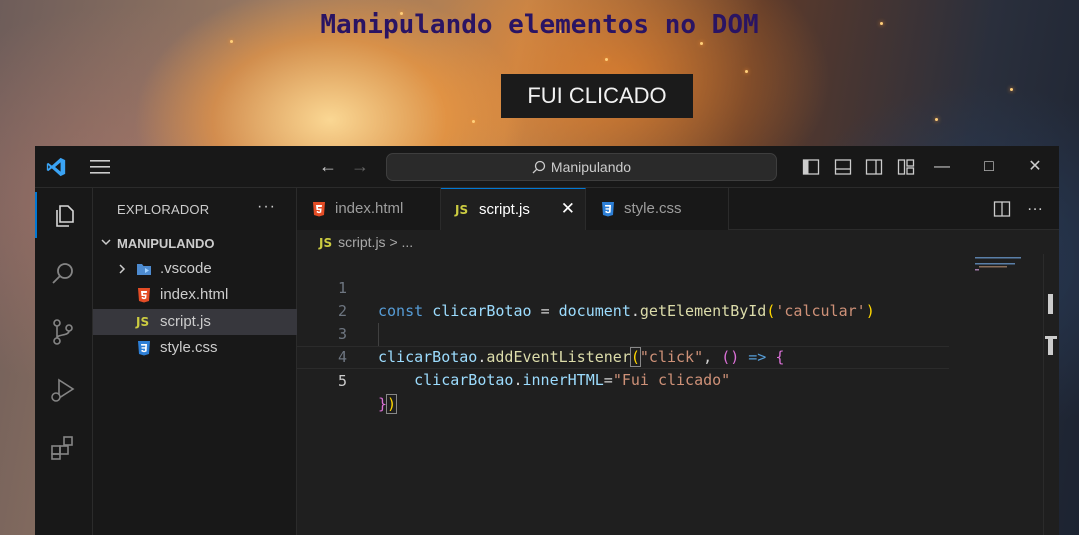 The height and width of the screenshot is (535, 1079). I want to click on split-editor-icon, so click(1002, 209).